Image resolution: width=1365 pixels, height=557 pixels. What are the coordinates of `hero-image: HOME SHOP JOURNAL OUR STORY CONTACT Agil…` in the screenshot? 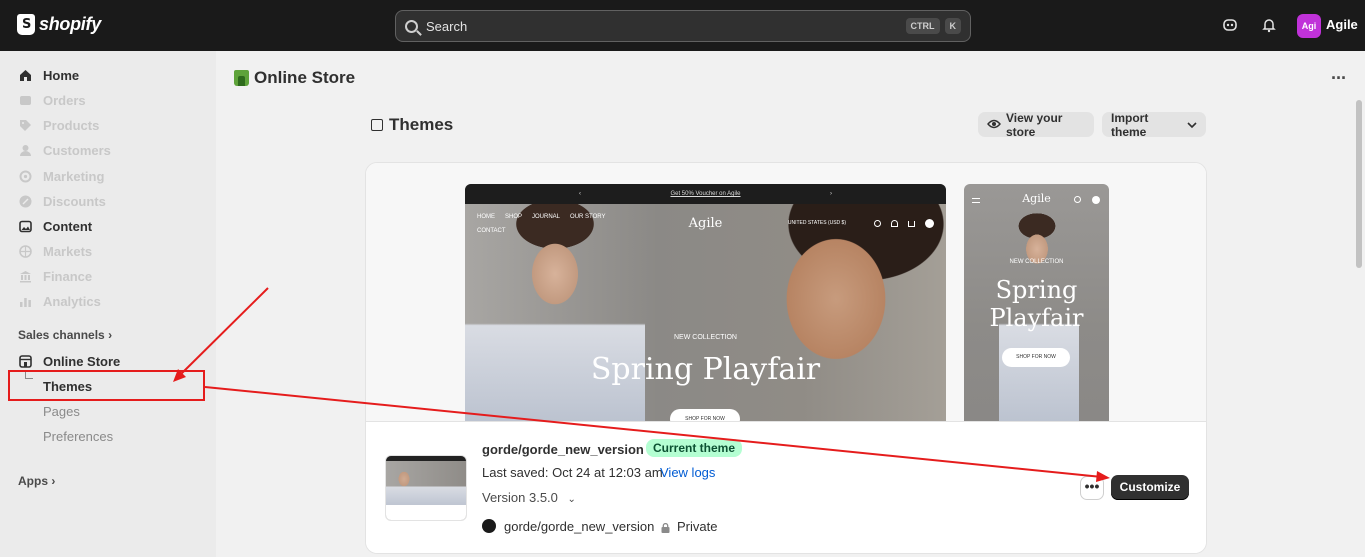 It's located at (705, 312).